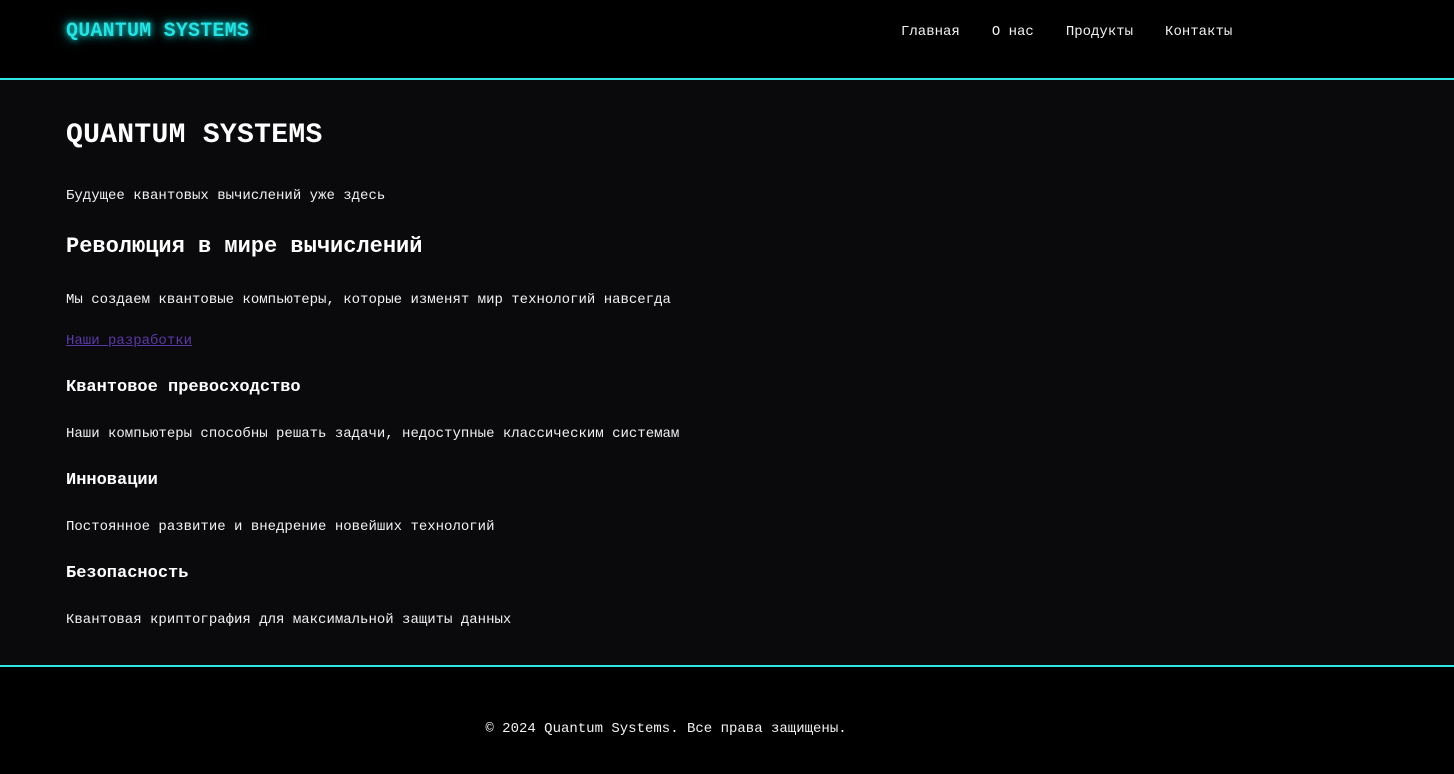 The height and width of the screenshot is (774, 1454). I want to click on site-logo: QUANTUM SYSTEMS, so click(157, 31).